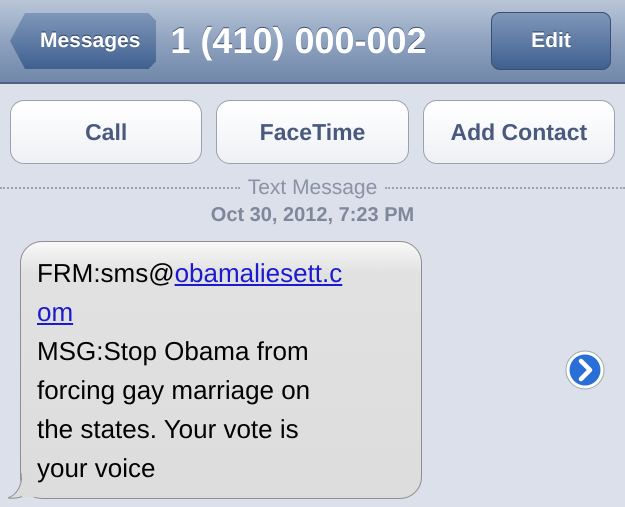 The image size is (625, 507). Describe the element at coordinates (585, 370) in the screenshot. I see `disclosure-icon` at that location.